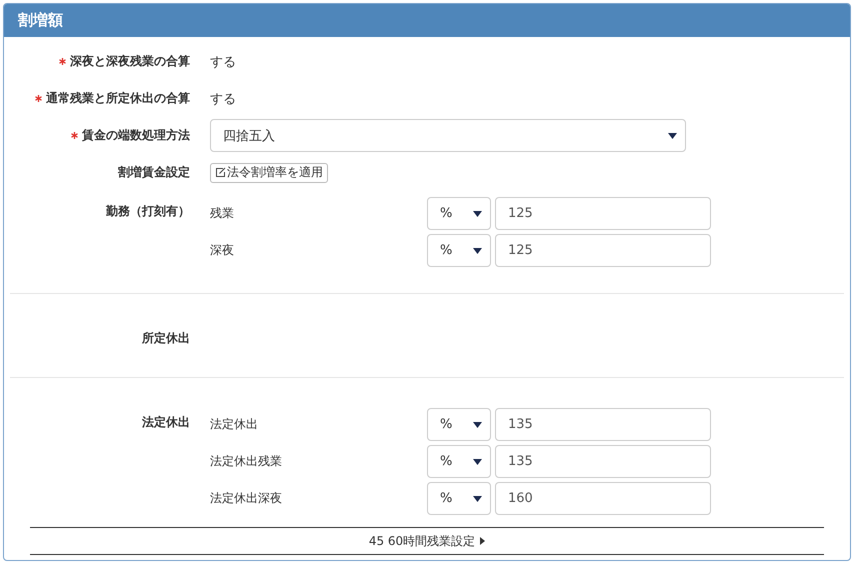 Image resolution: width=856 pixels, height=567 pixels. Describe the element at coordinates (246, 461) in the screenshot. I see `rate-label: 法定休出残業` at that location.